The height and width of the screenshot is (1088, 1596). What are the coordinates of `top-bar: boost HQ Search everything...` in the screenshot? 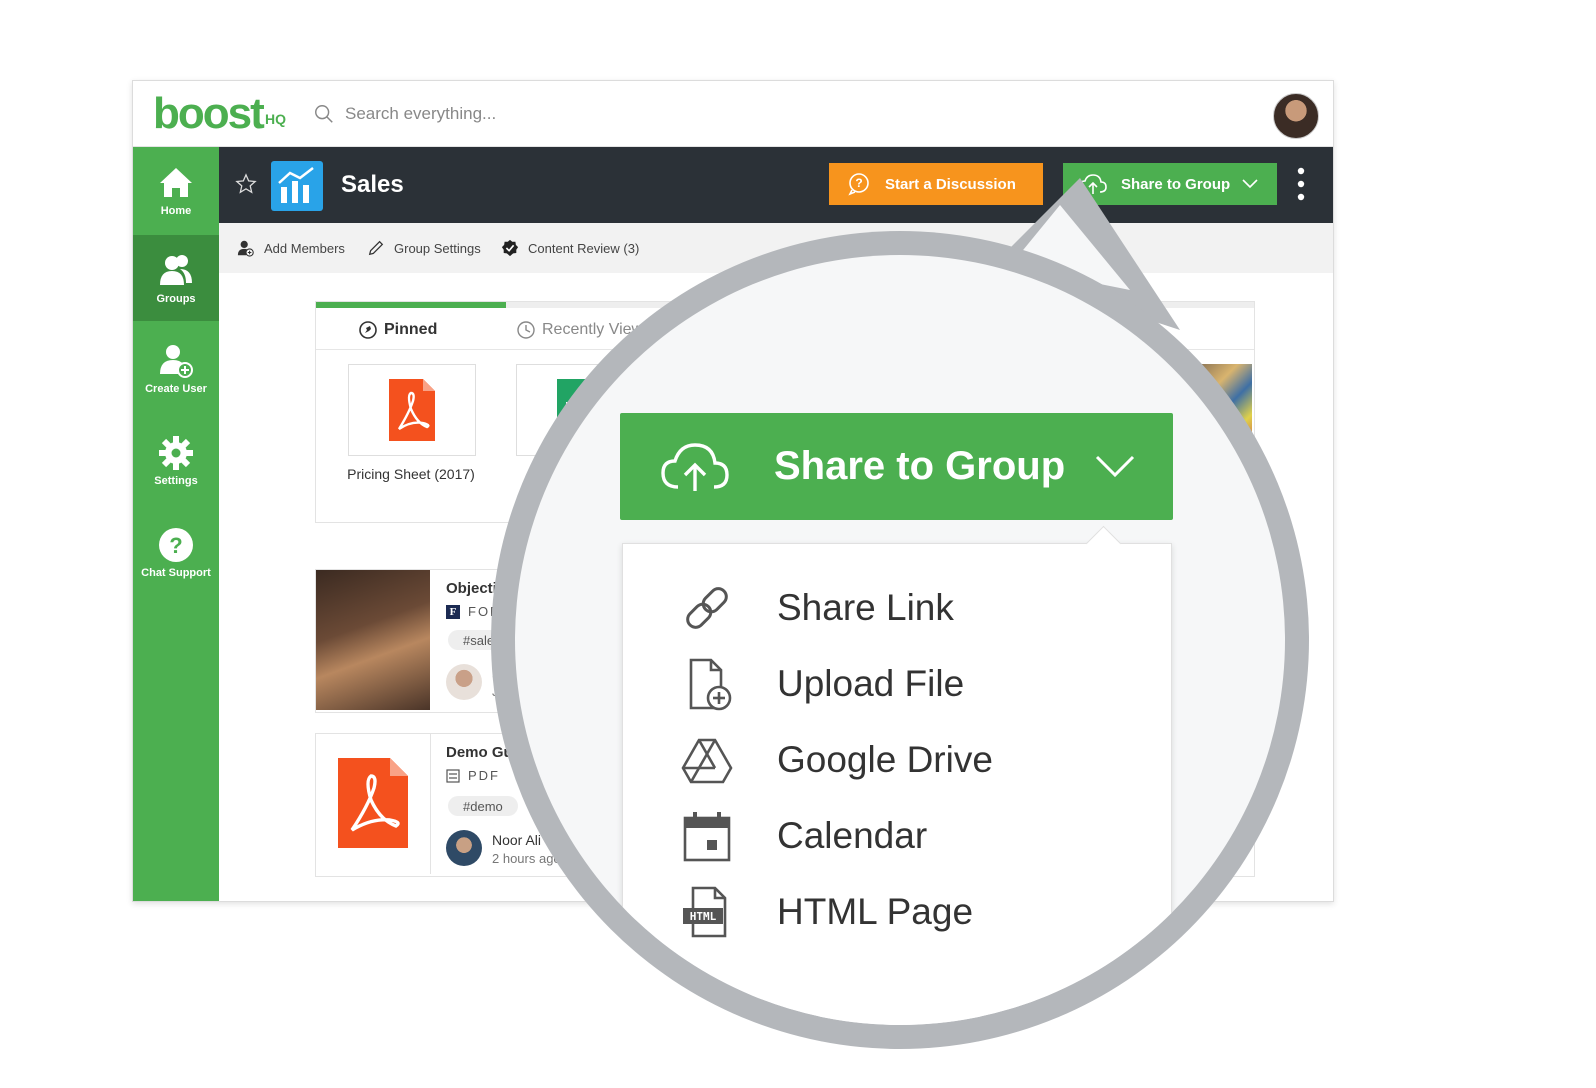 It's located at (733, 114).